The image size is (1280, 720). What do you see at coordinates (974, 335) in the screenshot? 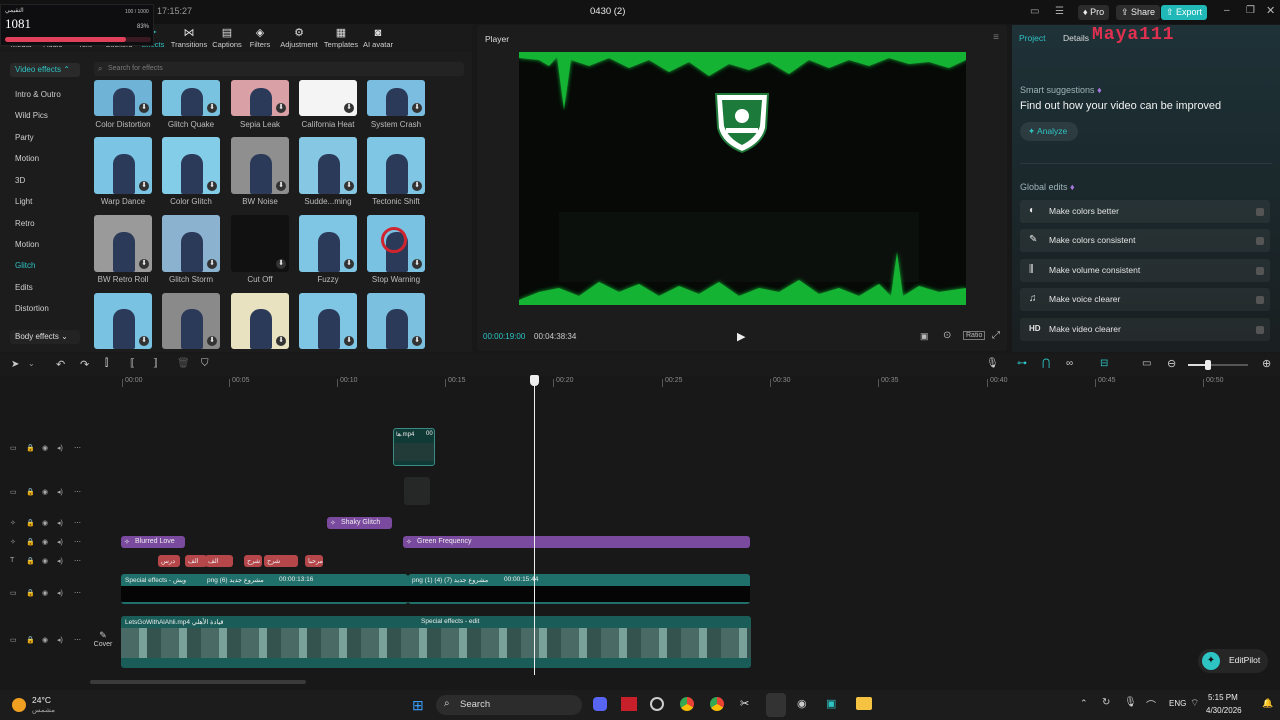
I see `ratio-button: Ratio` at bounding box center [974, 335].